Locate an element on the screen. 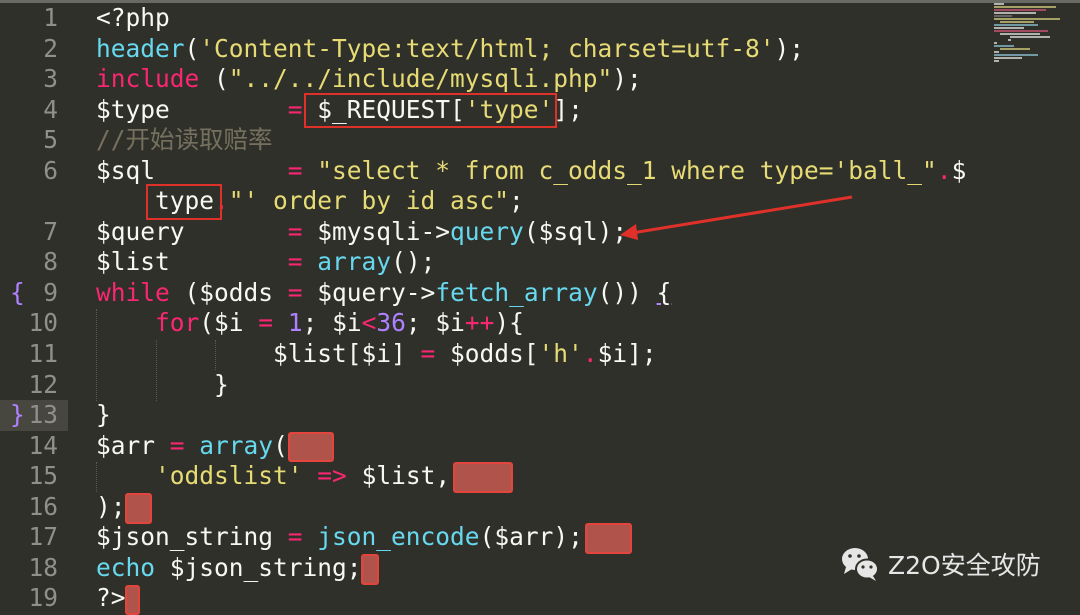 The height and width of the screenshot is (615, 1080). wechat-icon is located at coordinates (860, 564).